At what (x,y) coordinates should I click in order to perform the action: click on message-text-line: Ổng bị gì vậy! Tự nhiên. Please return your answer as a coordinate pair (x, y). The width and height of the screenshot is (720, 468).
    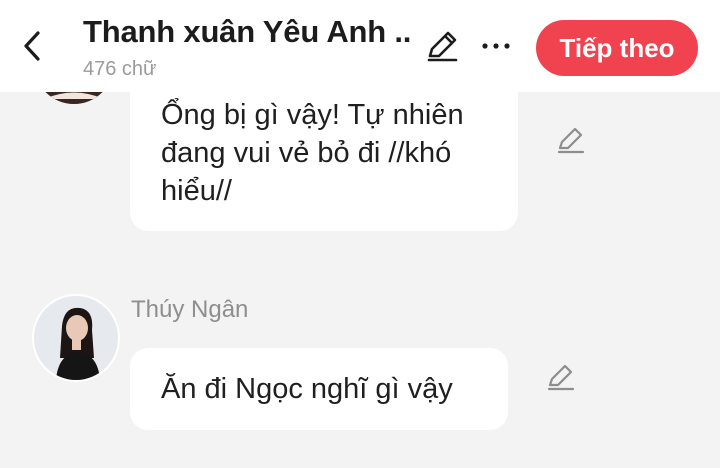
    Looking at the image, I should click on (312, 115).